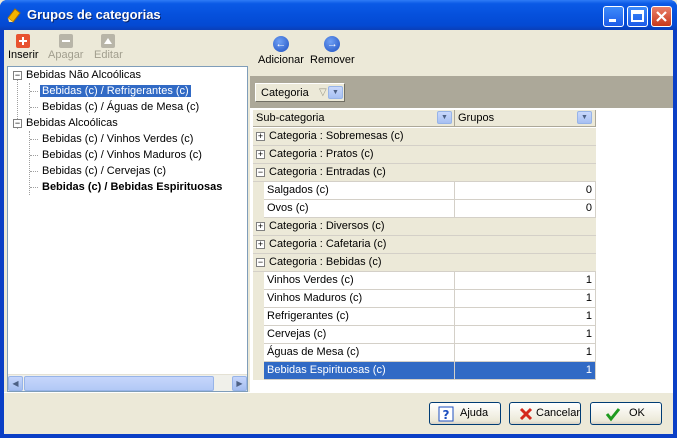  I want to click on group-row-sobremesas: + Categoria : Sobremesas (c), so click(424, 137).